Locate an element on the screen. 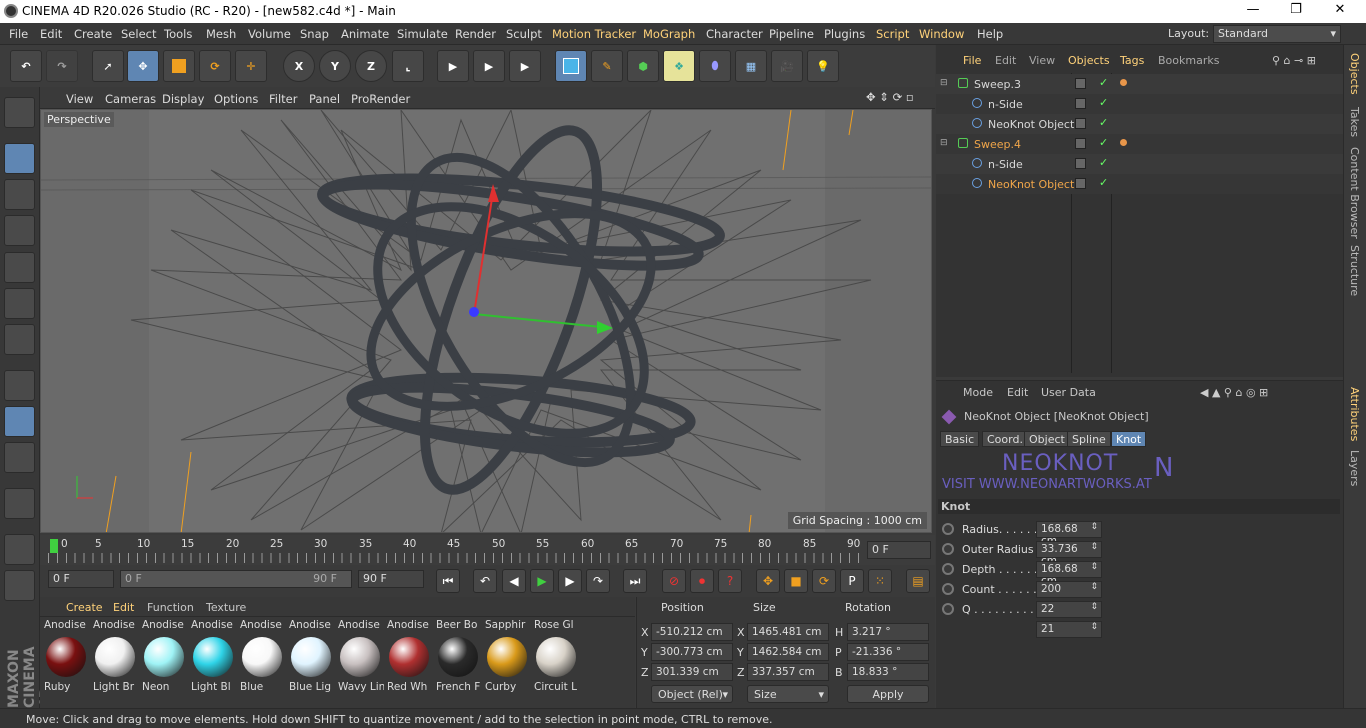 This screenshot has width=1366, height=728. record-keys-icon: ⊘ is located at coordinates (674, 581).